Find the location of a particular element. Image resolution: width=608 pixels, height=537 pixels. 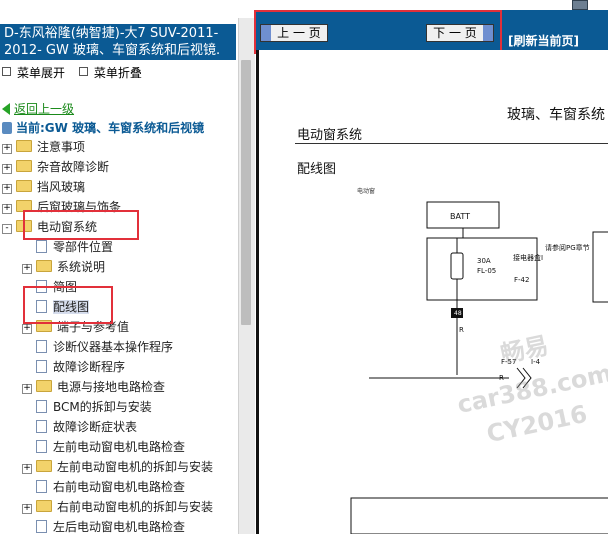

tree-item: 右前电动窗电机电路检查 is located at coordinates (103, 487).